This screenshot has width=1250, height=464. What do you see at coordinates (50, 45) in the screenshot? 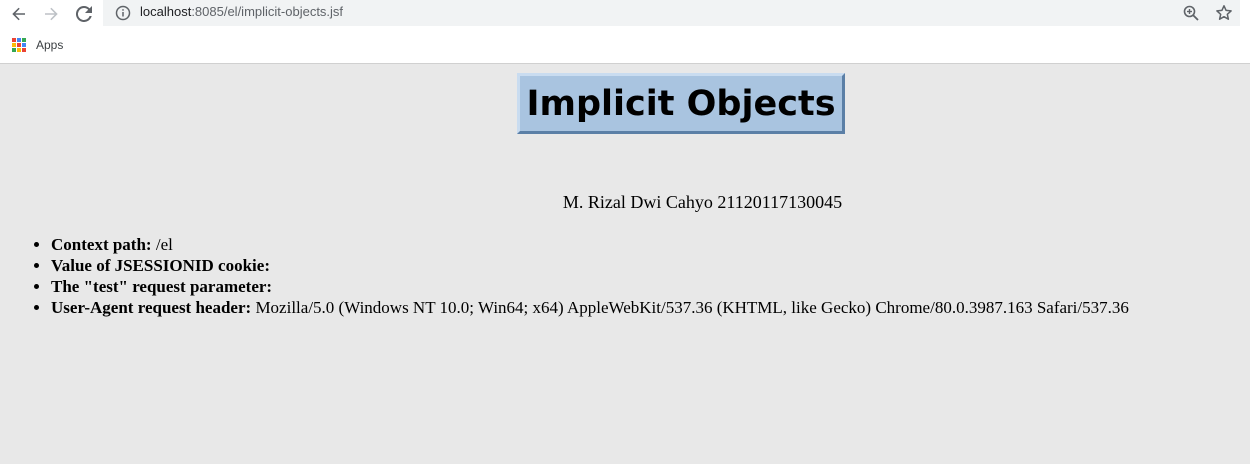
I see `apps-label: Apps` at bounding box center [50, 45].